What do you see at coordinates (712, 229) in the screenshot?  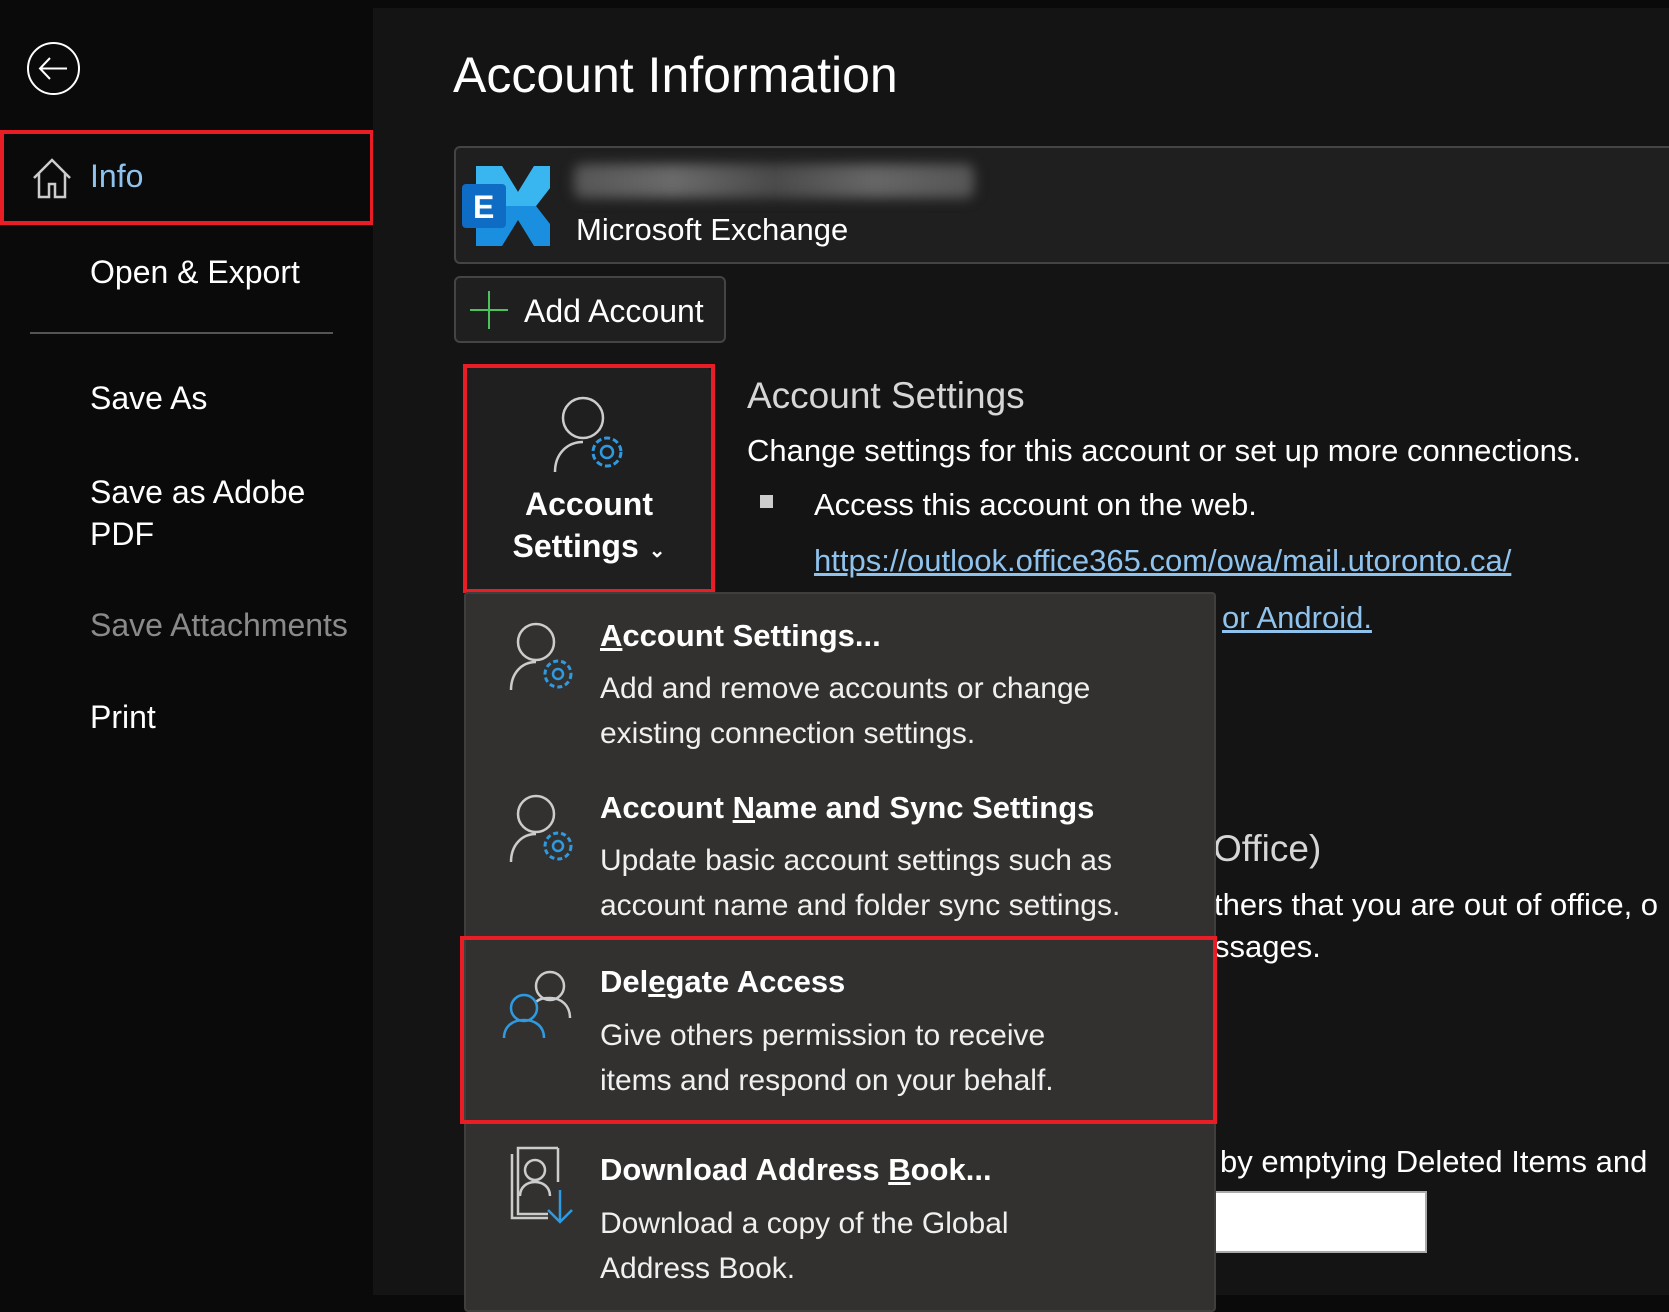 I see `account-type: Microsoft Exchange` at bounding box center [712, 229].